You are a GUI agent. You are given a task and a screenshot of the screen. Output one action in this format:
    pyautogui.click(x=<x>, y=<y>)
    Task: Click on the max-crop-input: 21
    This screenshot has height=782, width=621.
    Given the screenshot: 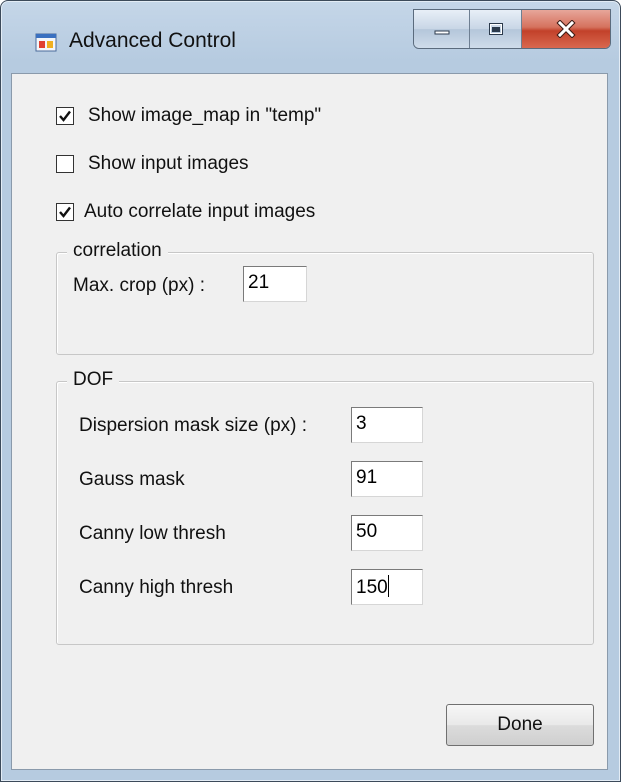 What is the action you would take?
    pyautogui.click(x=275, y=284)
    